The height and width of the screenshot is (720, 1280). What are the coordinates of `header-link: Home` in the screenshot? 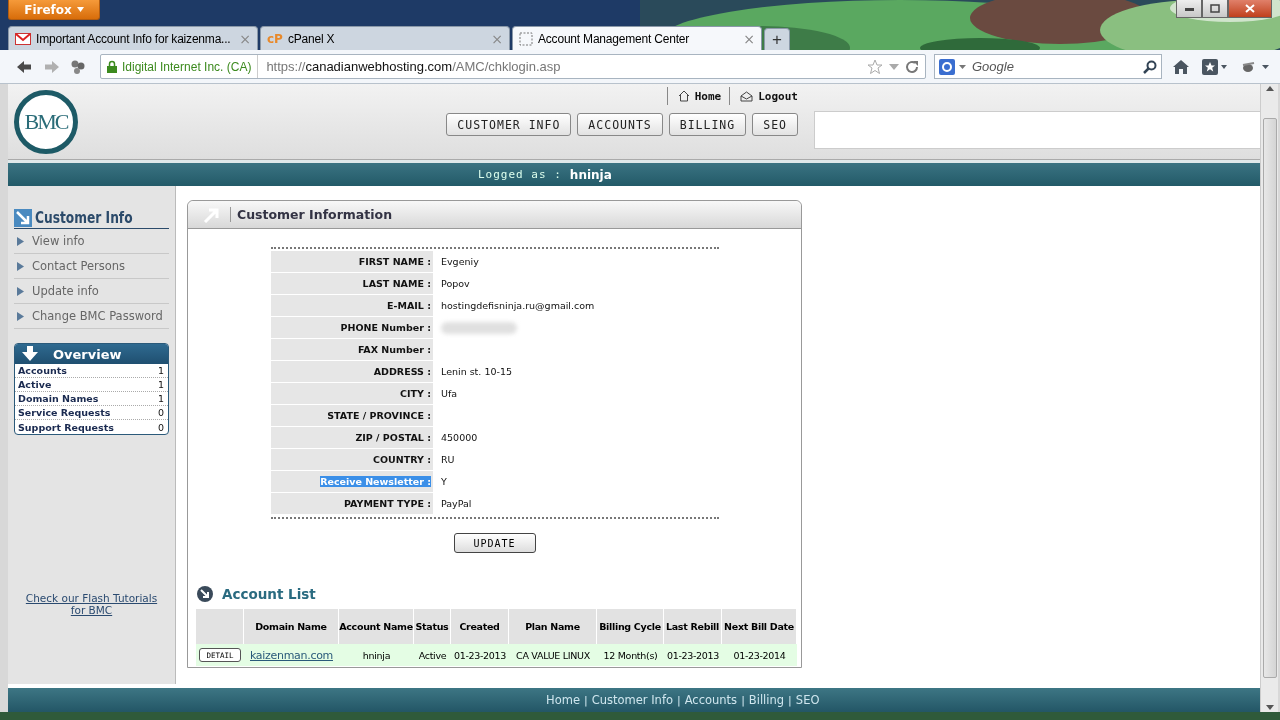 It's located at (694, 96).